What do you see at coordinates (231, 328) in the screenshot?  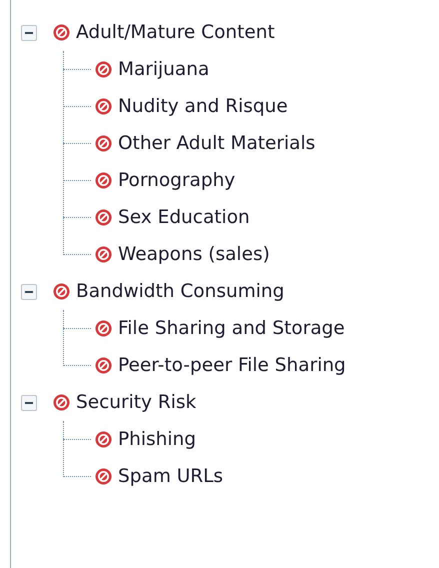 I see `tree-item: File Sharing and Storage` at bounding box center [231, 328].